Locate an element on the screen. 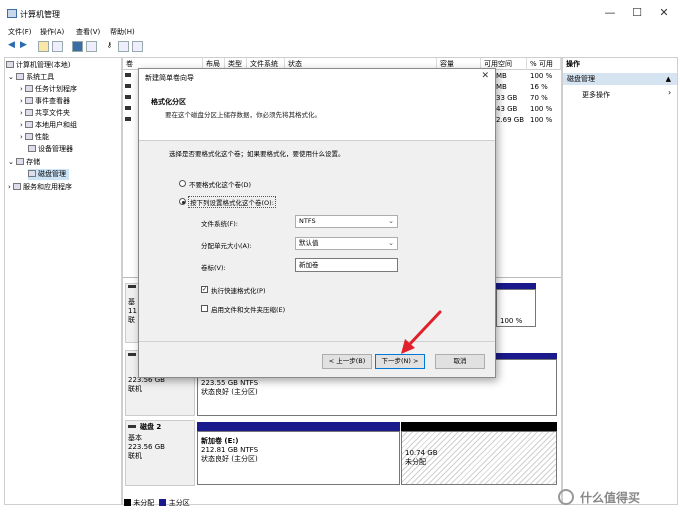 This screenshot has width=680, height=516. partition-status: 未分配 is located at coordinates (415, 462).